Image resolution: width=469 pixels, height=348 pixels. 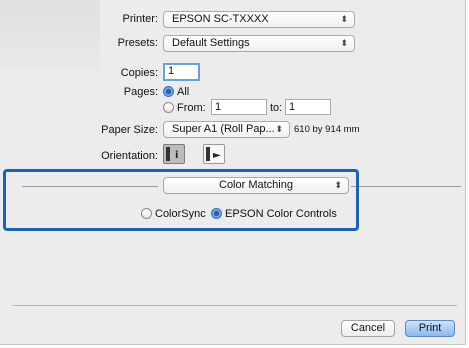 What do you see at coordinates (368, 328) in the screenshot?
I see `cancel-button: Cancel` at bounding box center [368, 328].